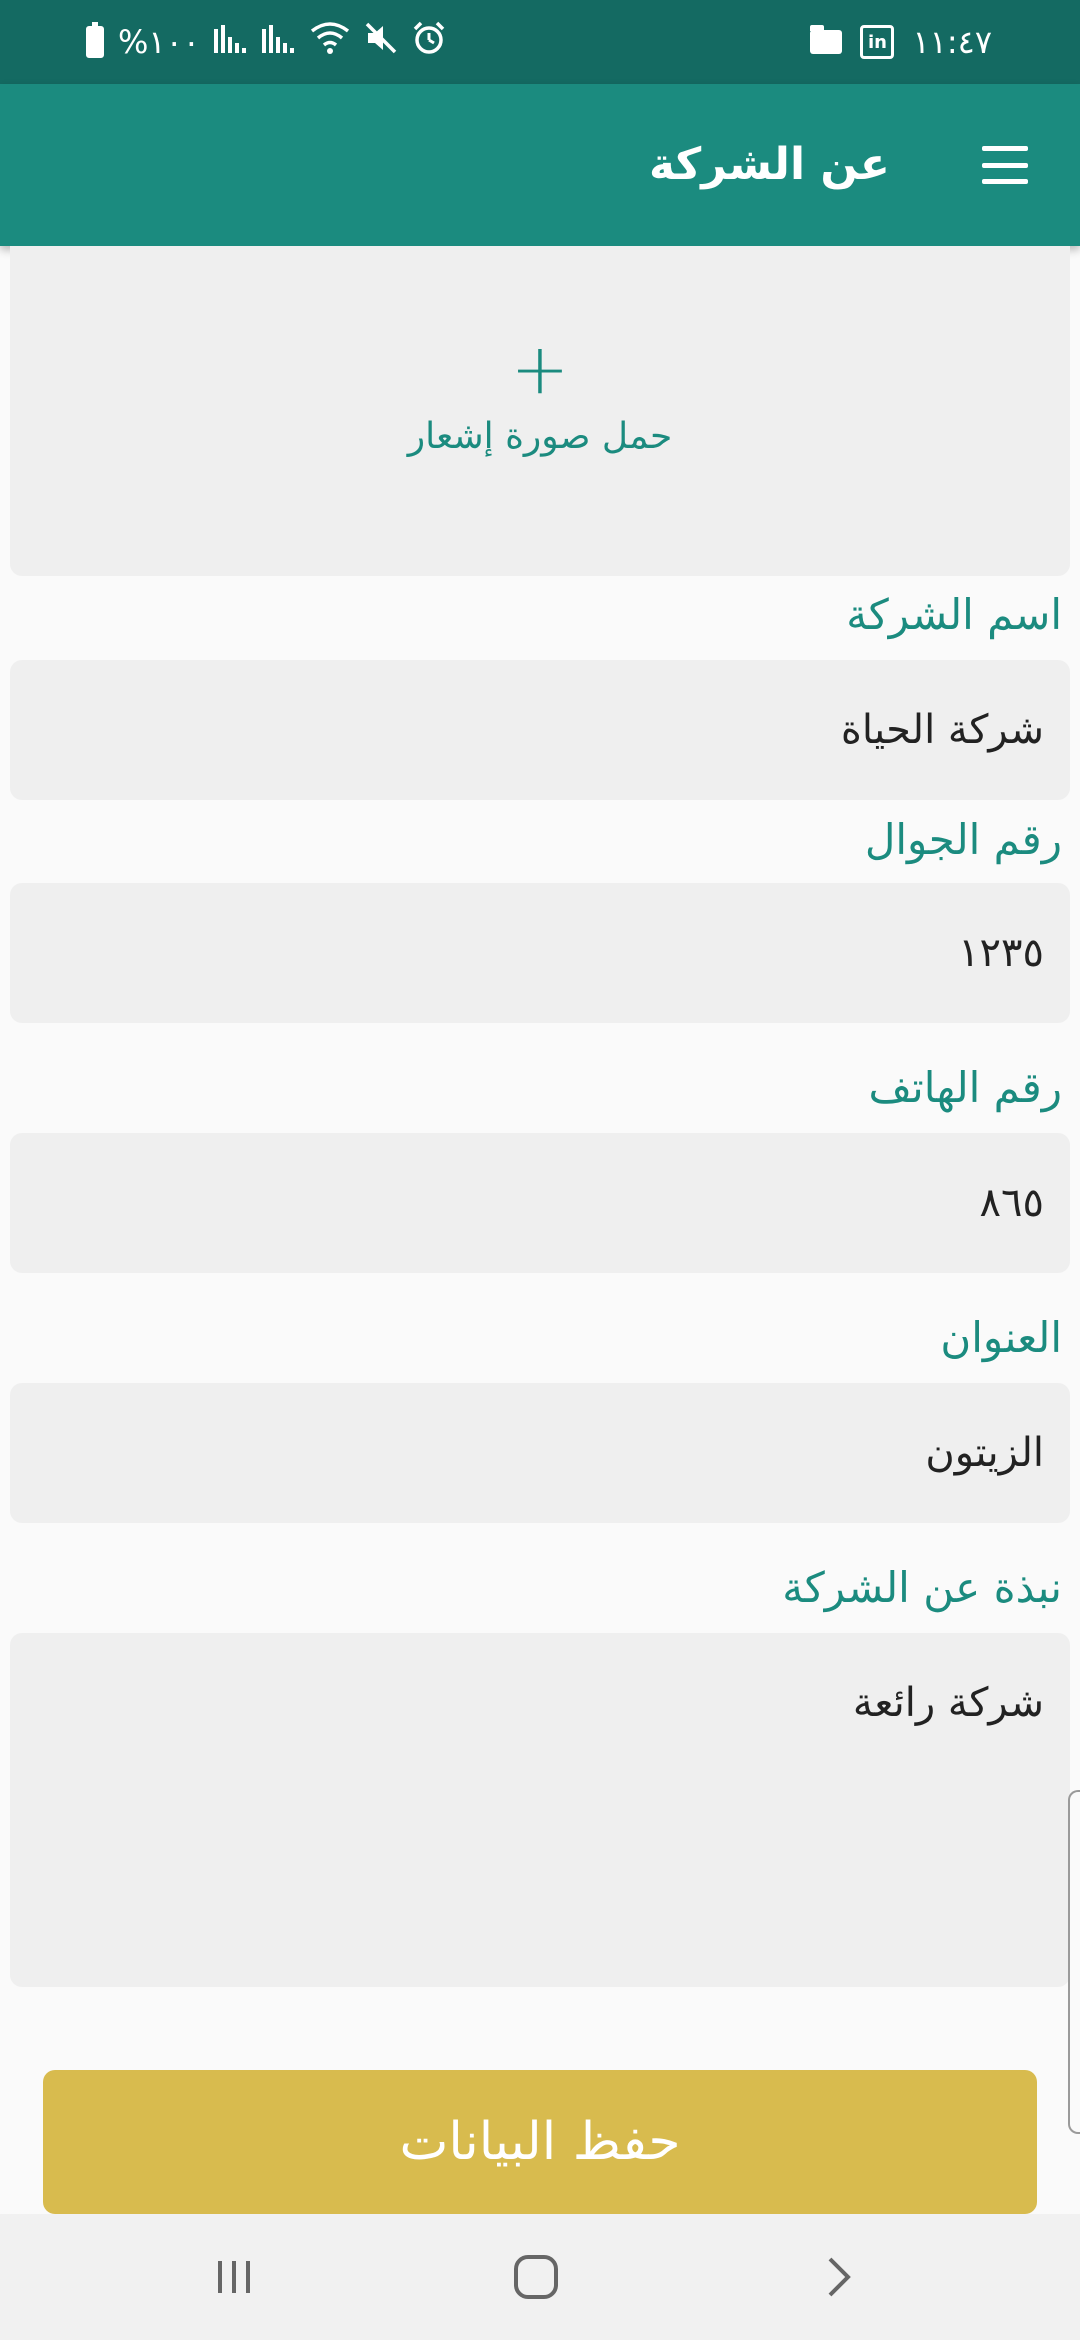 The width and height of the screenshot is (1080, 2340). I want to click on address-label: العنوان, so click(1001, 1337).